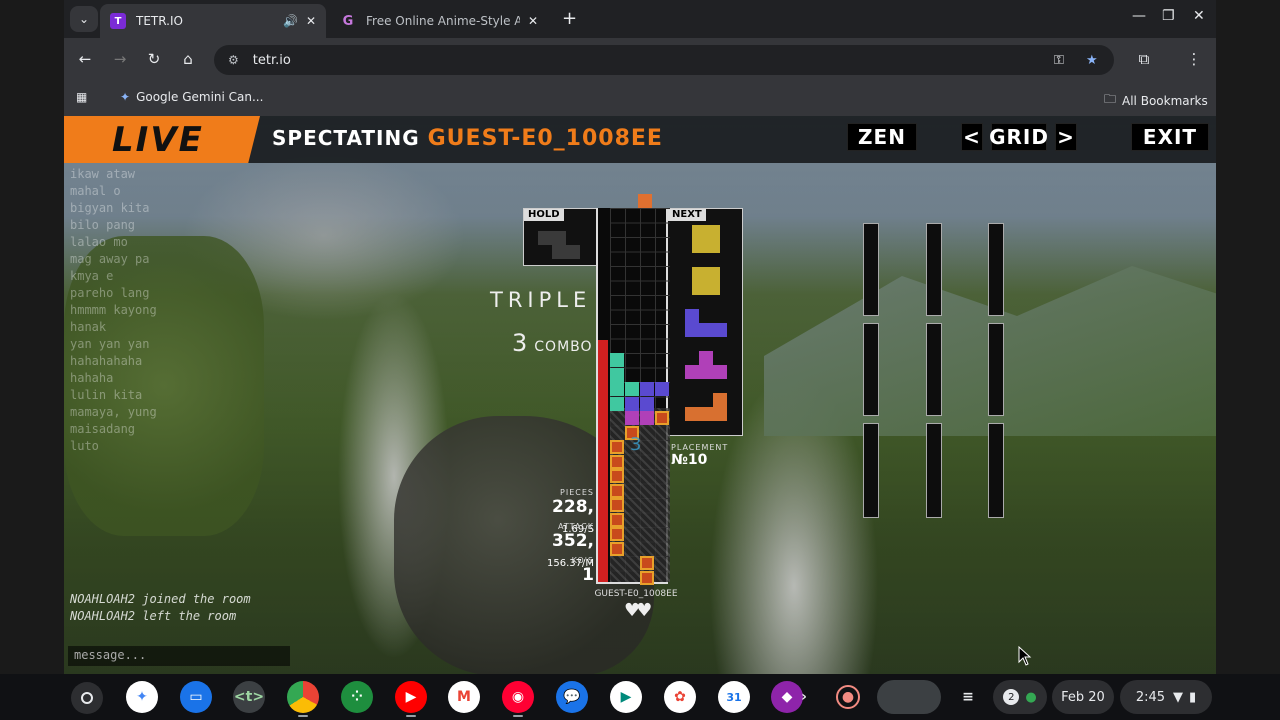 Image resolution: width=1280 pixels, height=720 pixels. Describe the element at coordinates (569, 18) in the screenshot. I see `new-tab-icon: +` at that location.